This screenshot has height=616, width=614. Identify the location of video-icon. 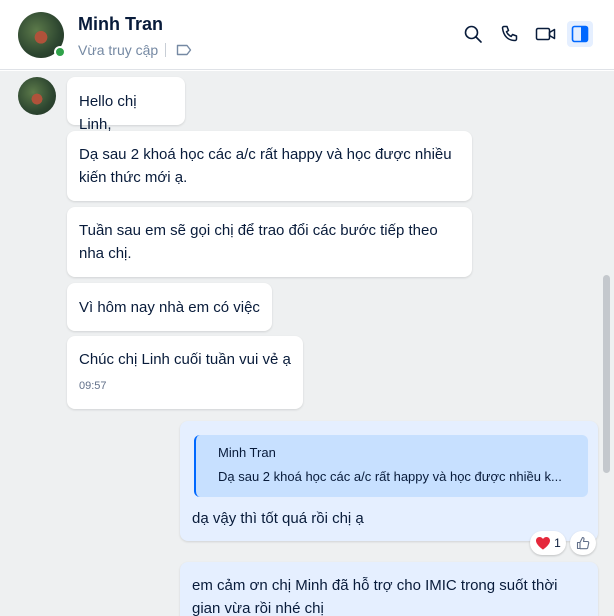
(545, 34).